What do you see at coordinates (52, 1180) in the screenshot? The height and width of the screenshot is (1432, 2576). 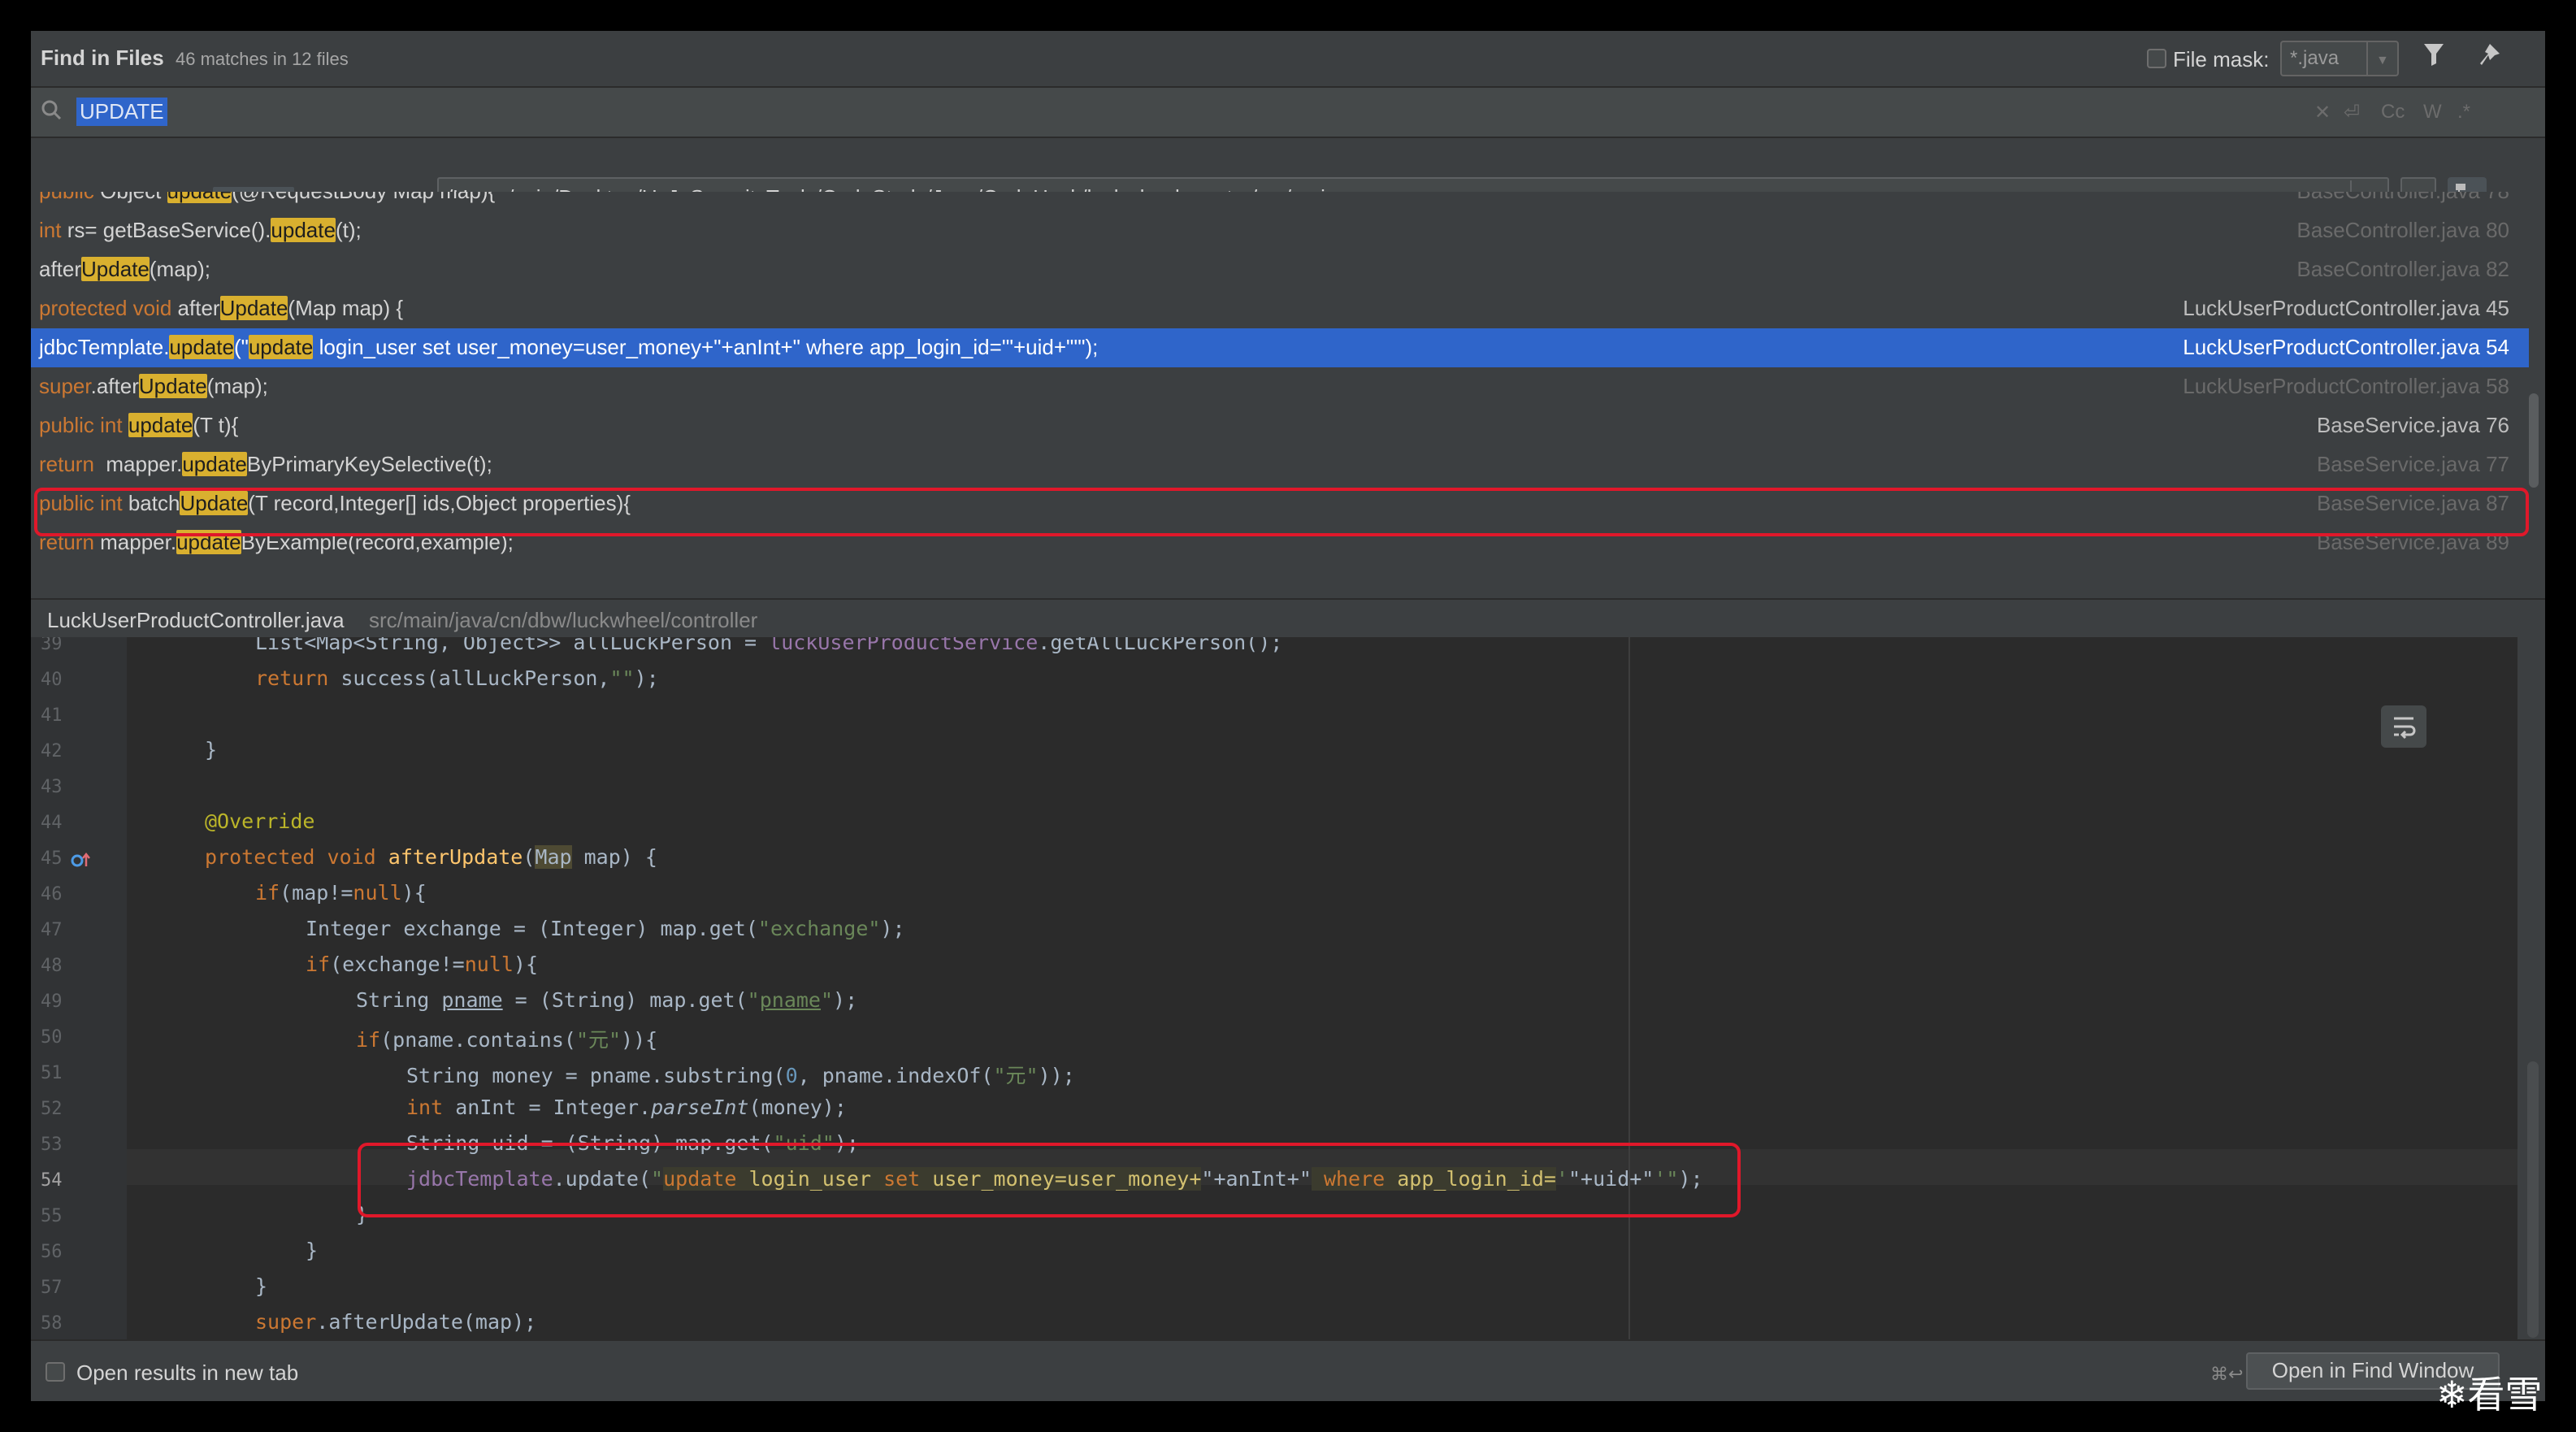 I see `line-number-current: 54` at bounding box center [52, 1180].